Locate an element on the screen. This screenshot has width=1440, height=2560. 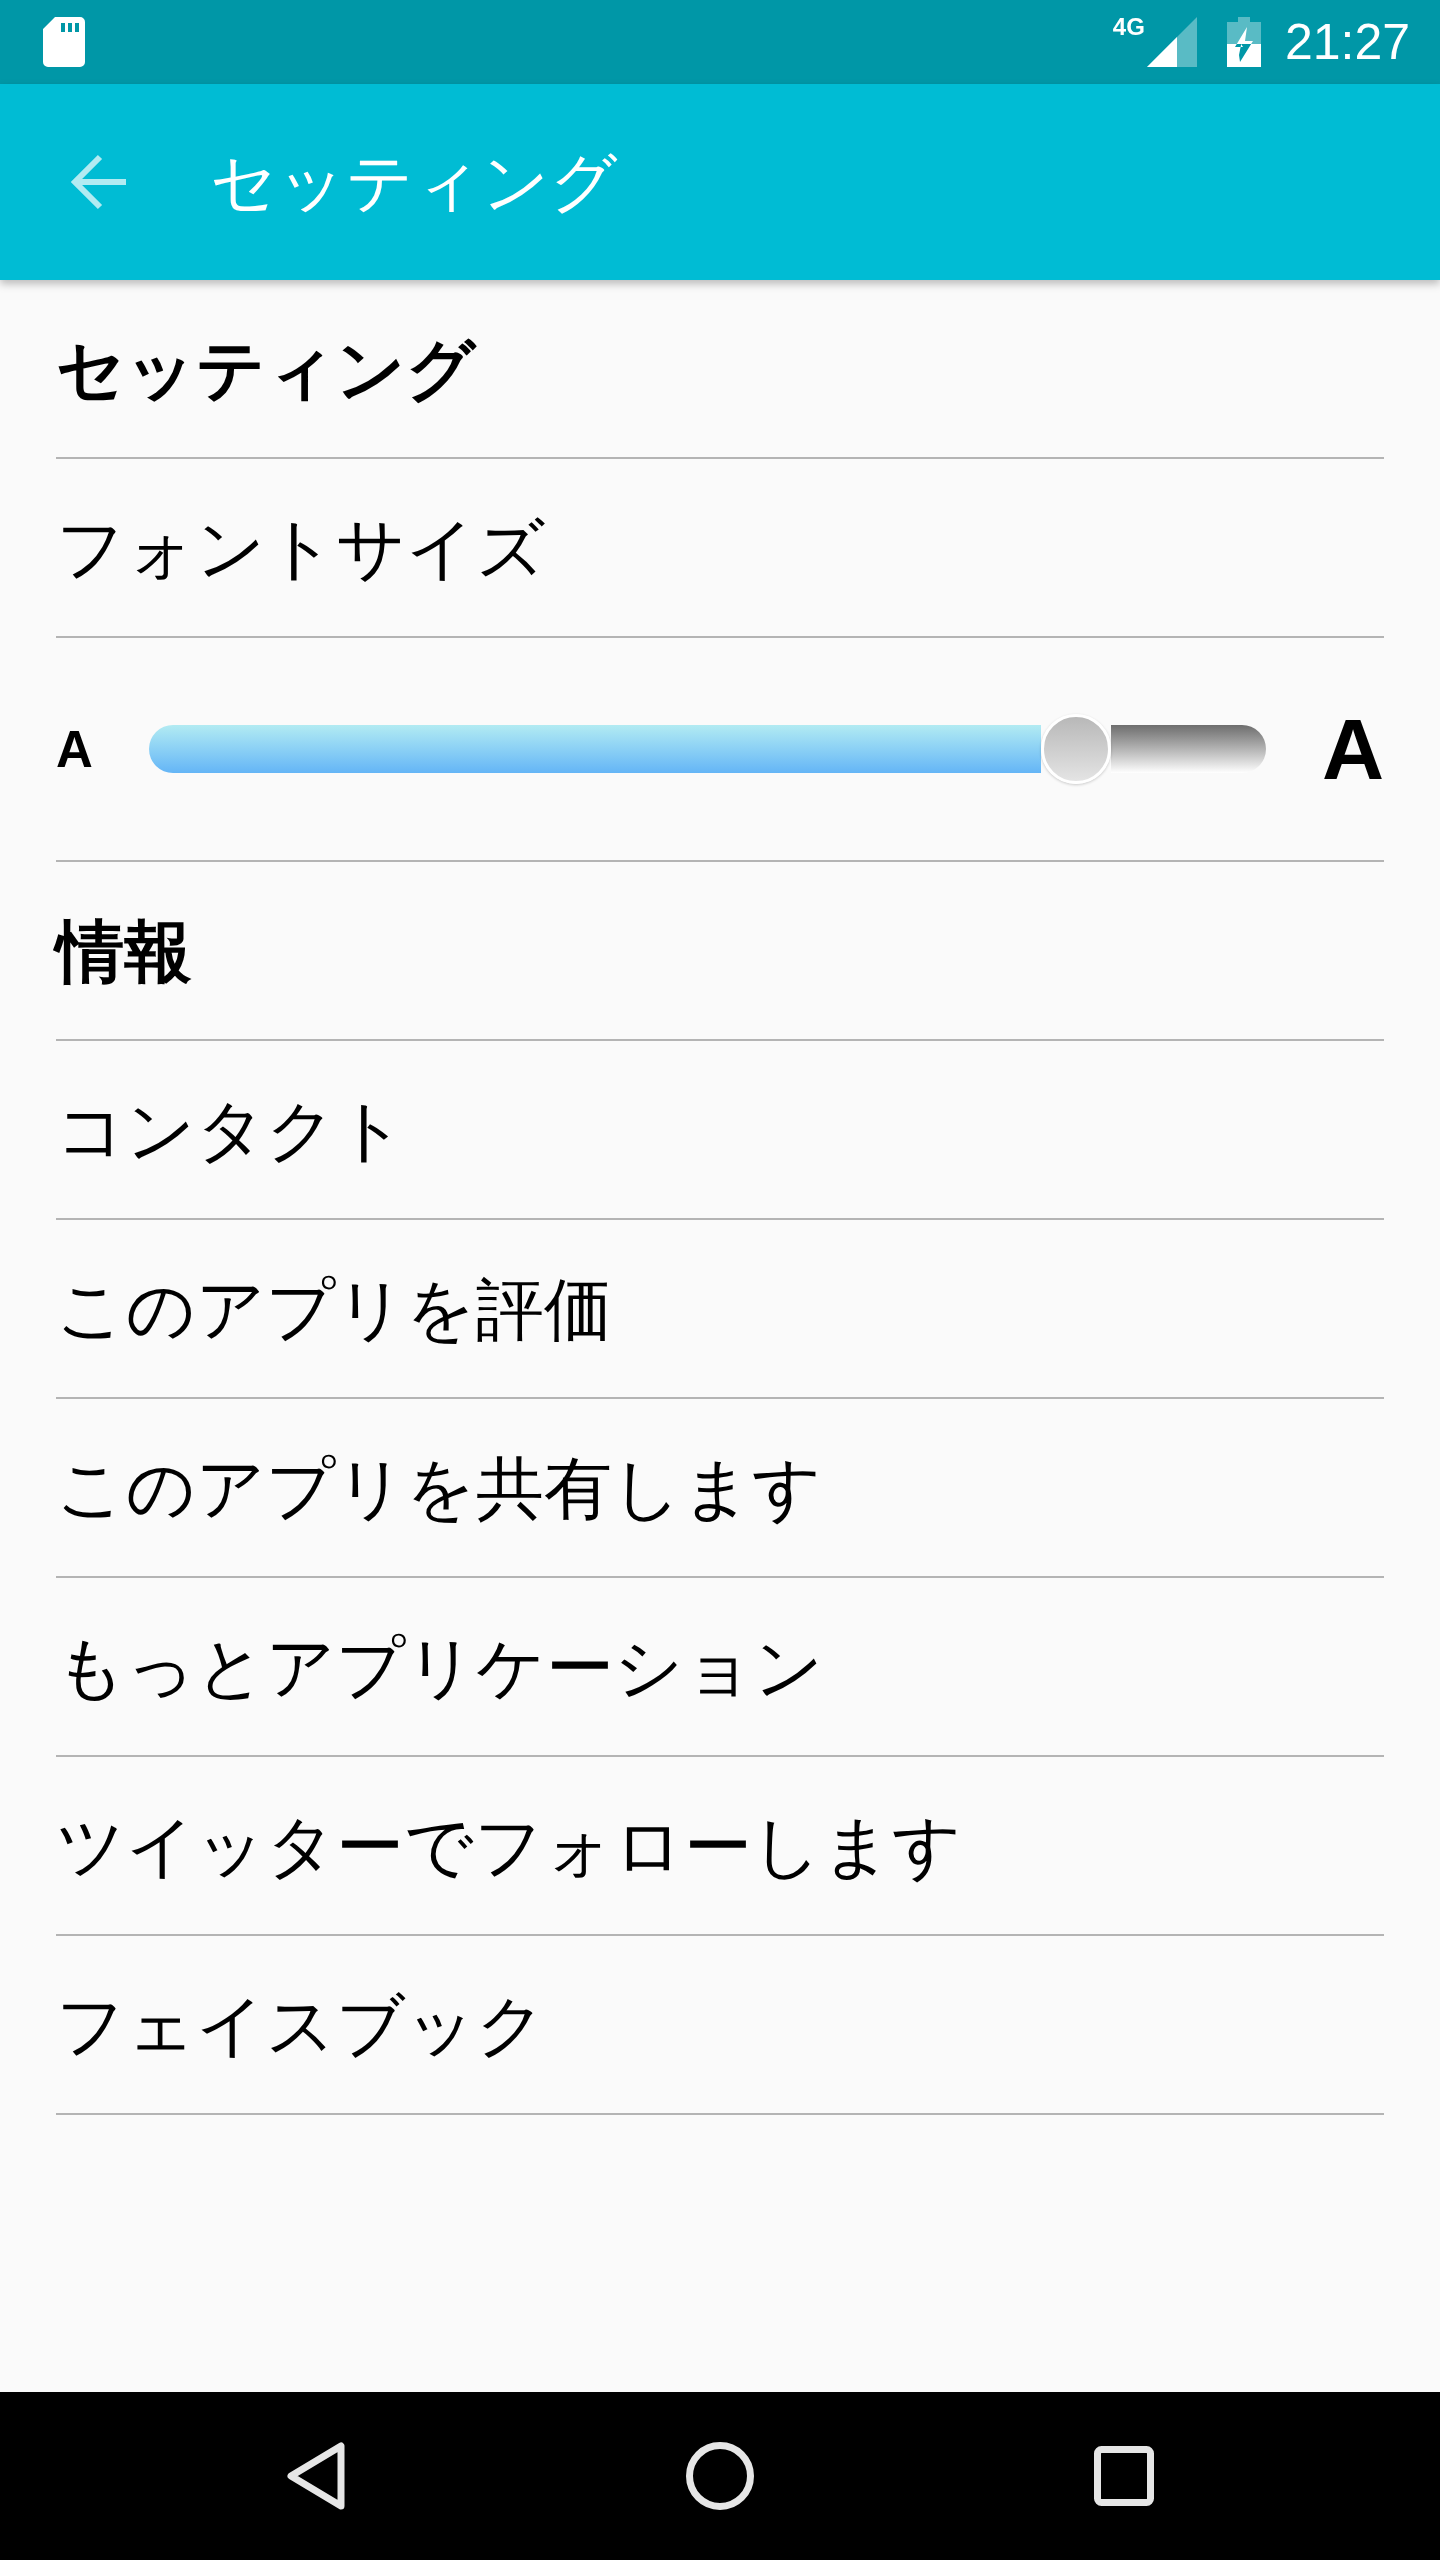
settings-item: コンタクト is located at coordinates (720, 1130).